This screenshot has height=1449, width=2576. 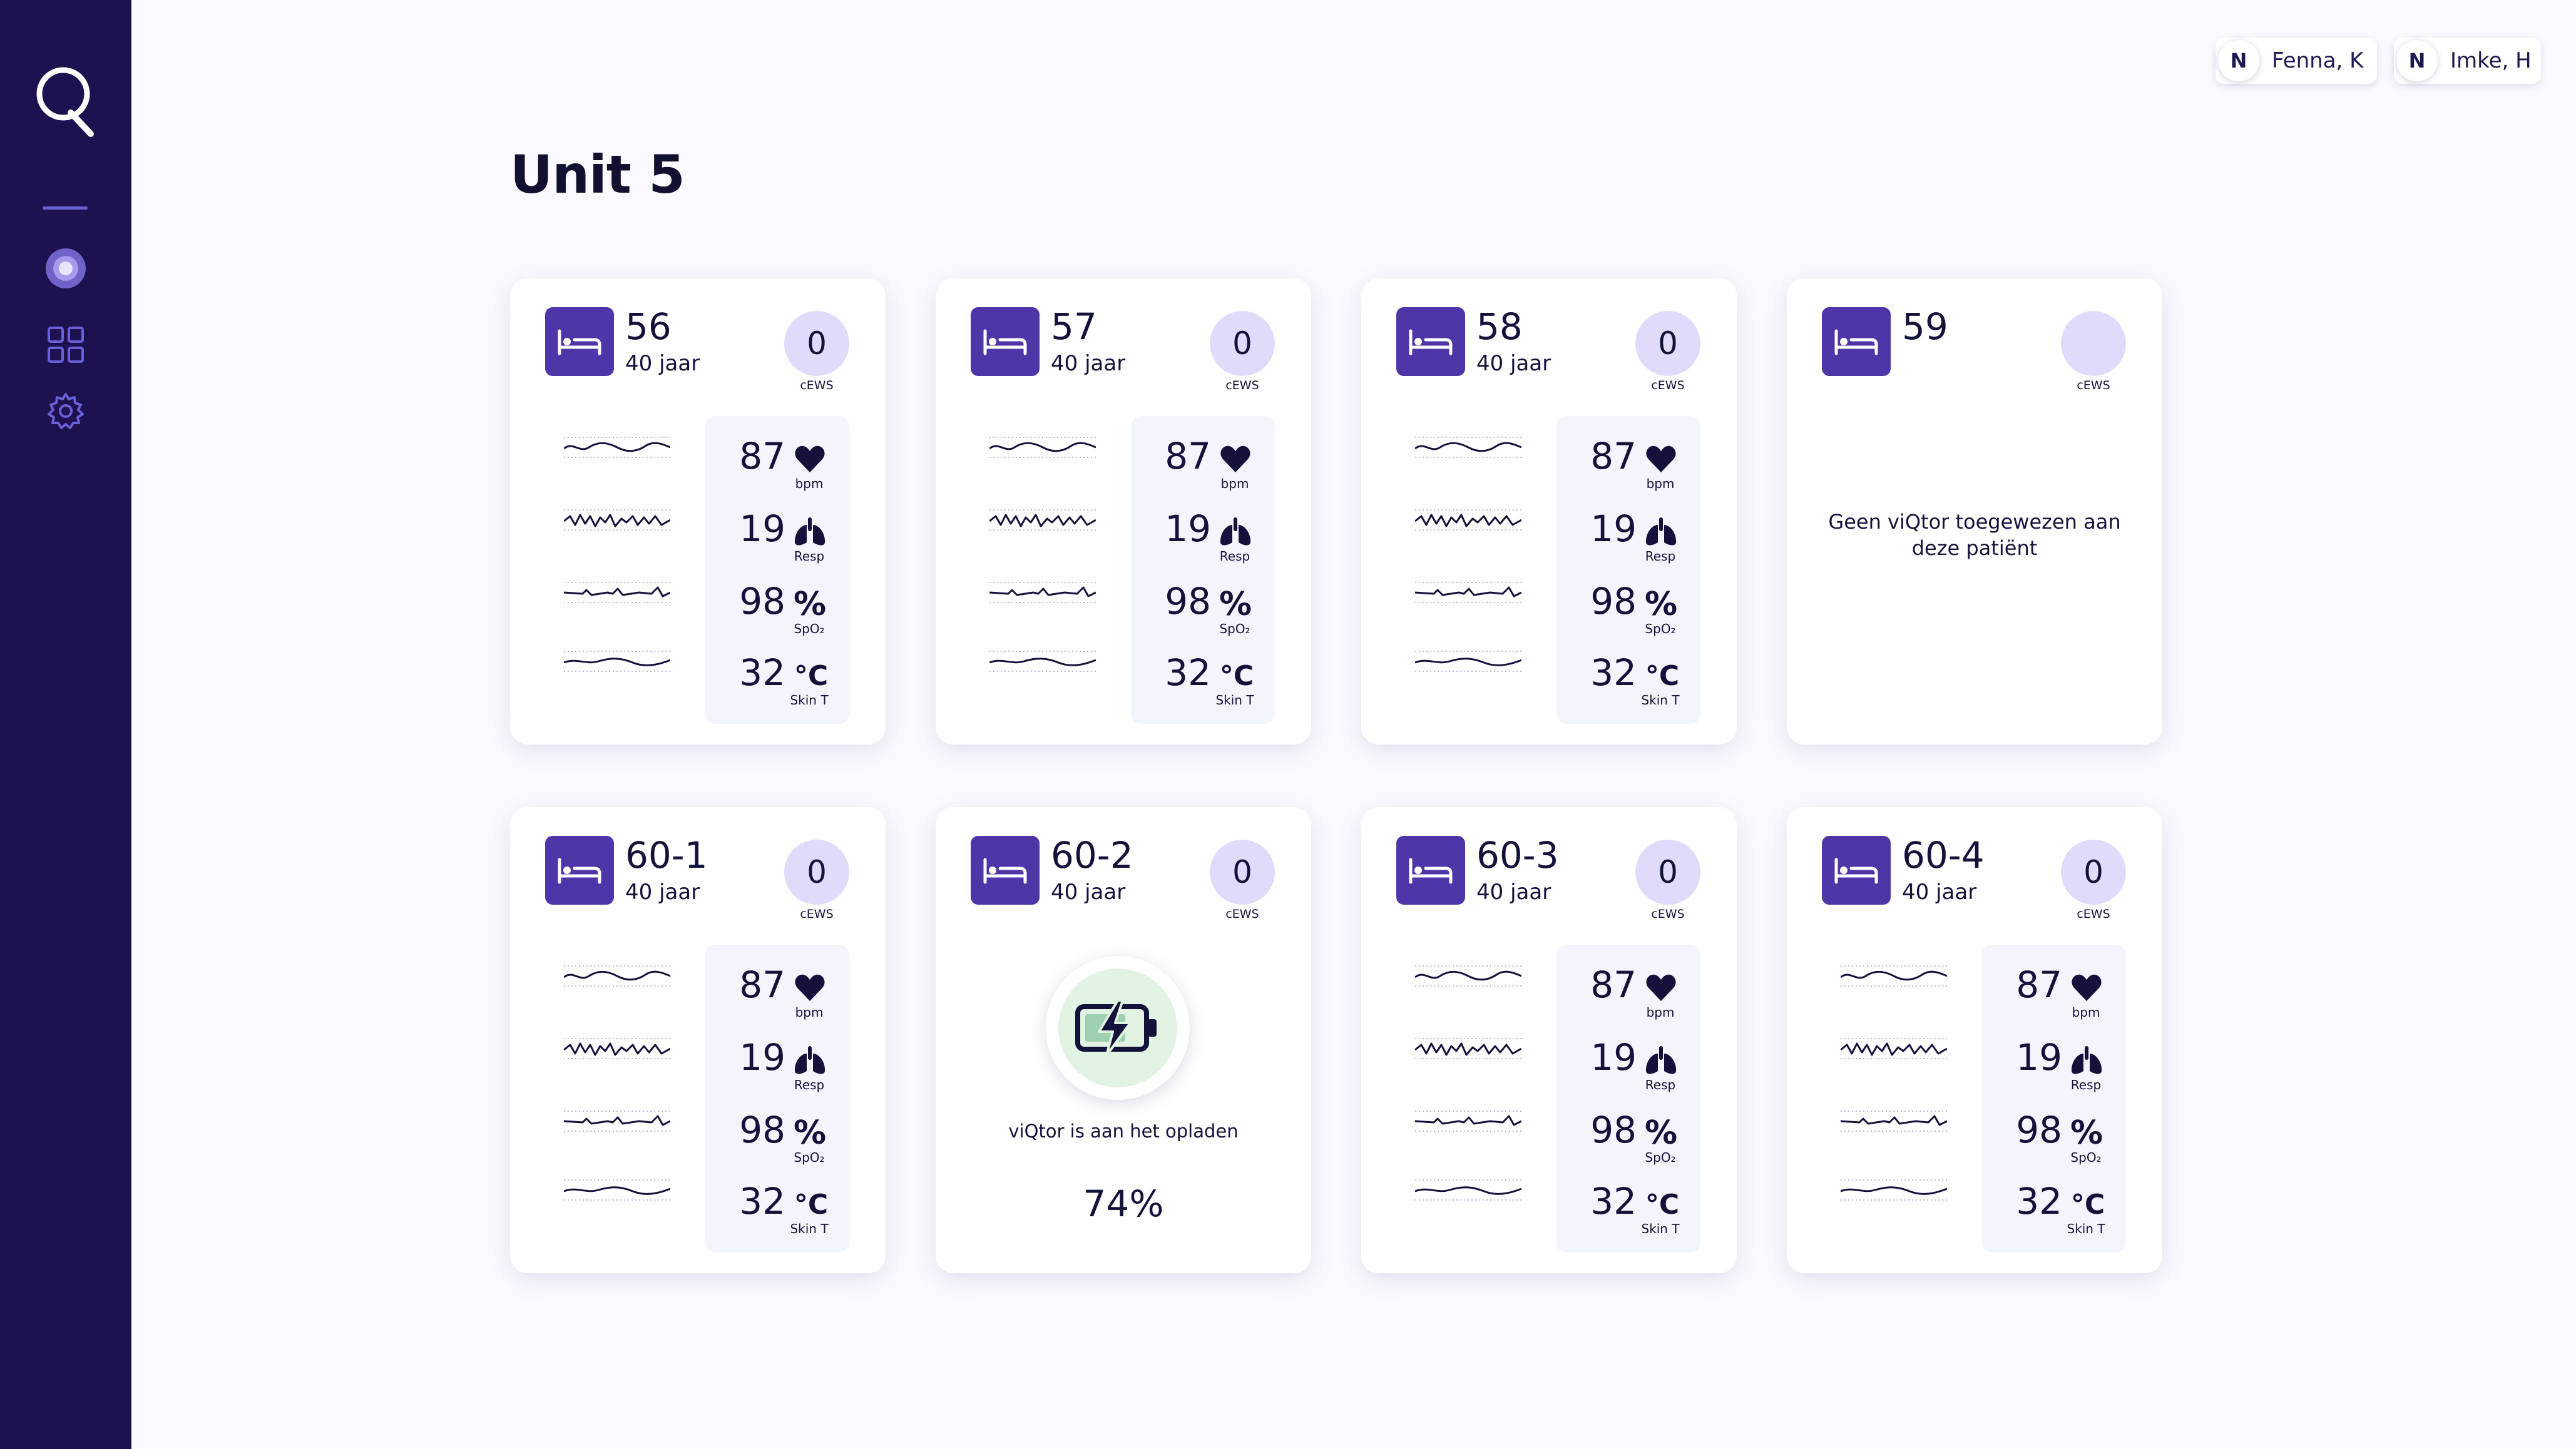 I want to click on room-number: 58, so click(x=1500, y=327).